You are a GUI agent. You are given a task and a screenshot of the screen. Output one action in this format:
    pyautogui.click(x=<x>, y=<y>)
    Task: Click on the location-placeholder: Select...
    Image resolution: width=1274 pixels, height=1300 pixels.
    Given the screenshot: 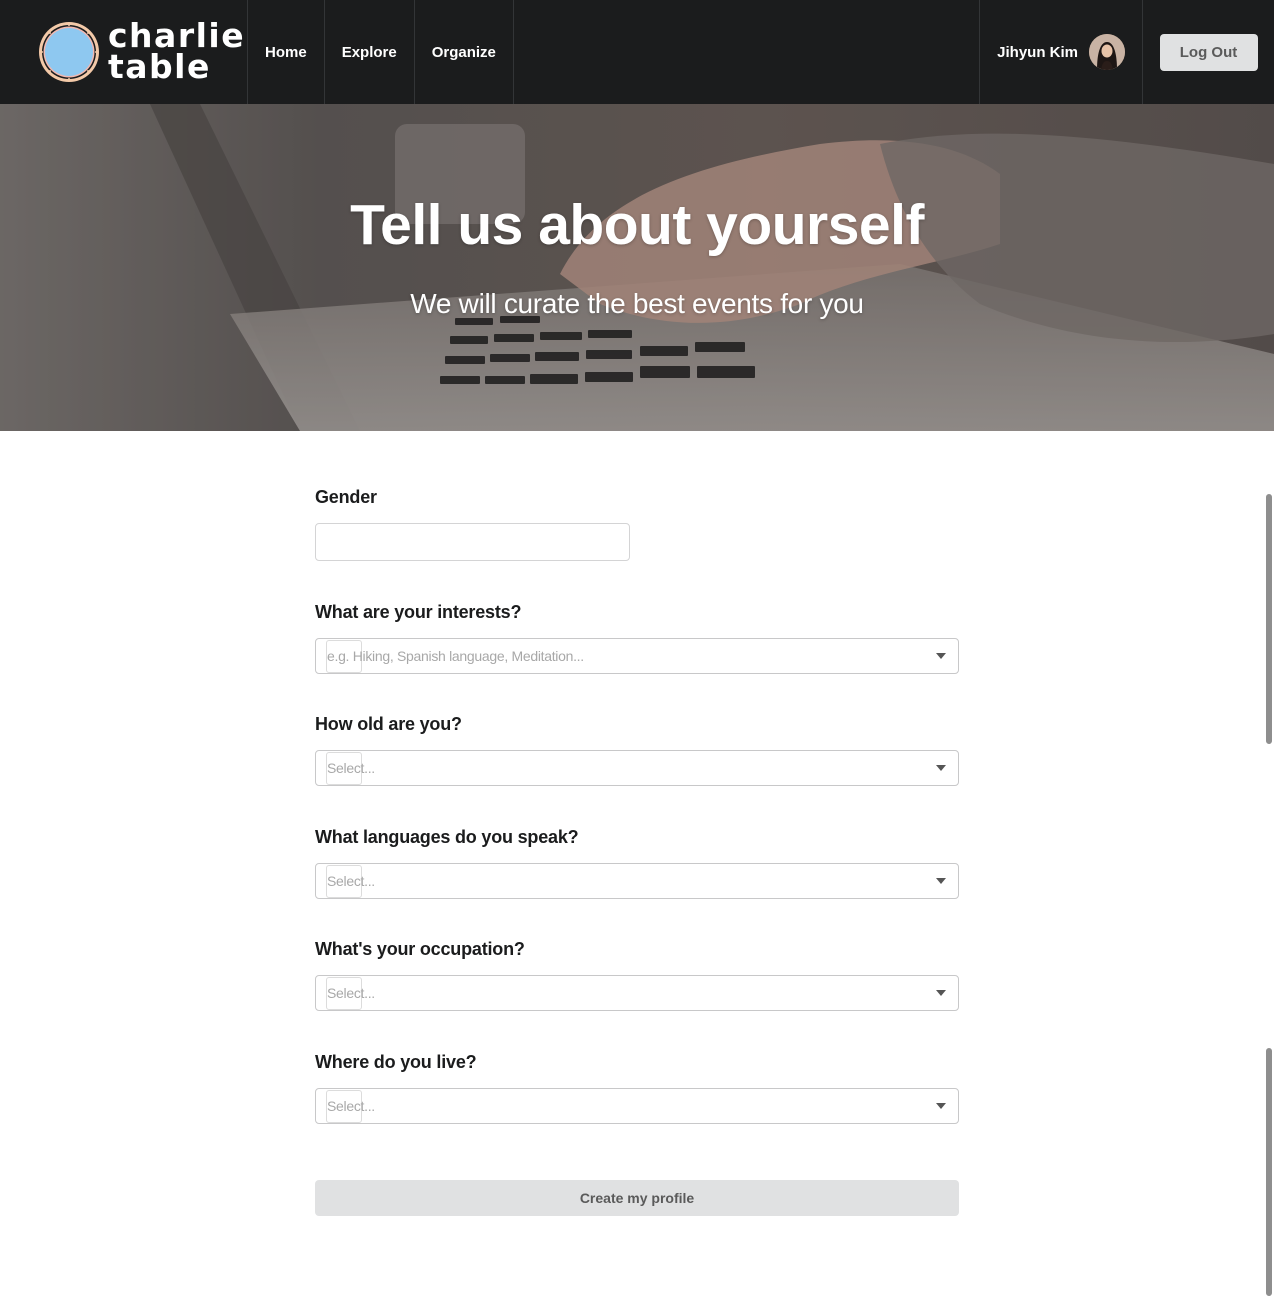 What is the action you would take?
    pyautogui.click(x=351, y=1106)
    